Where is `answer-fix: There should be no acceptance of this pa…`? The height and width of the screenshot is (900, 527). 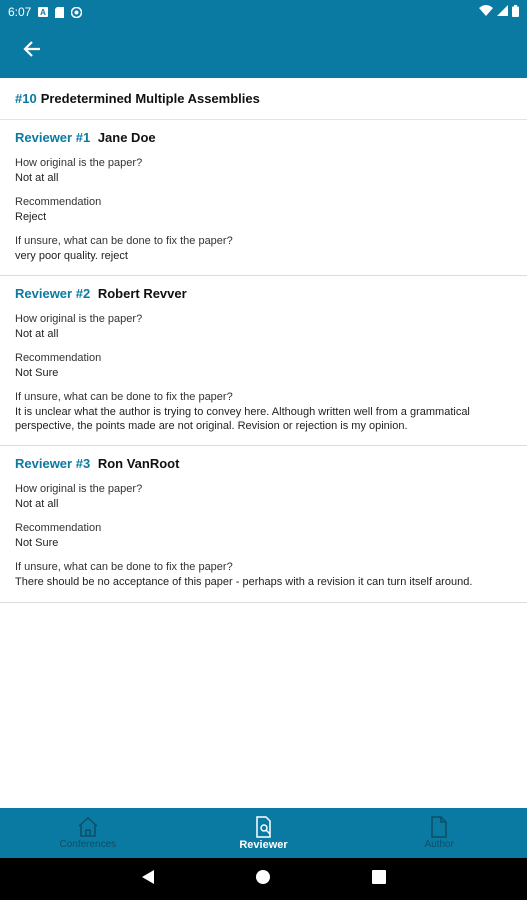
answer-fix: There should be no acceptance of this pa… is located at coordinates (244, 581).